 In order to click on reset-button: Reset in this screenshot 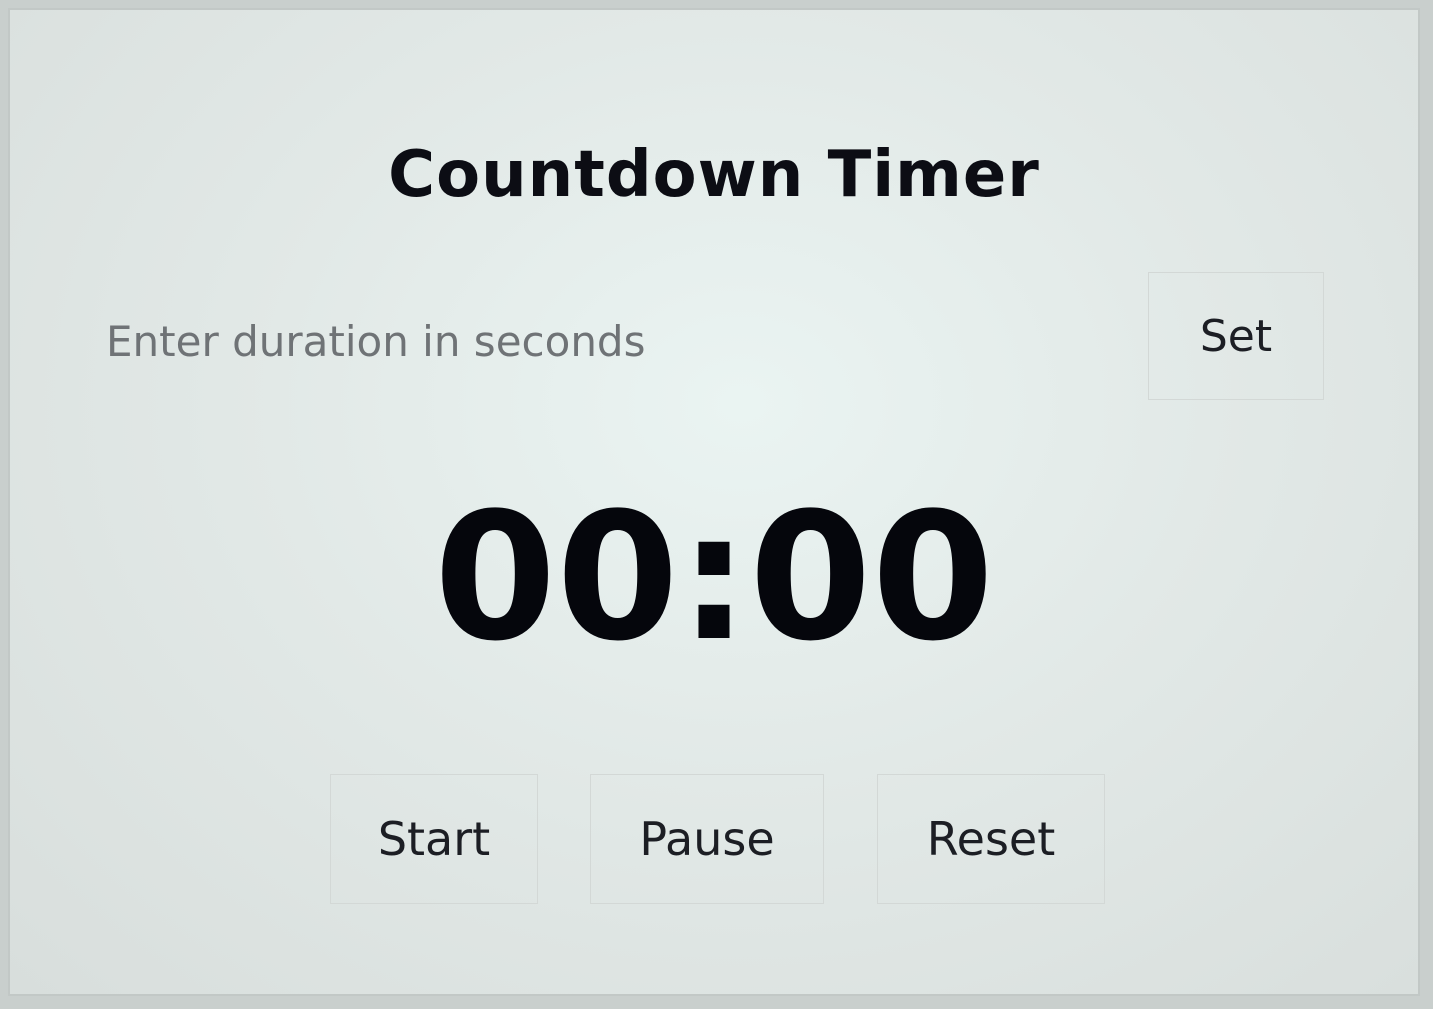, I will do `click(991, 839)`.